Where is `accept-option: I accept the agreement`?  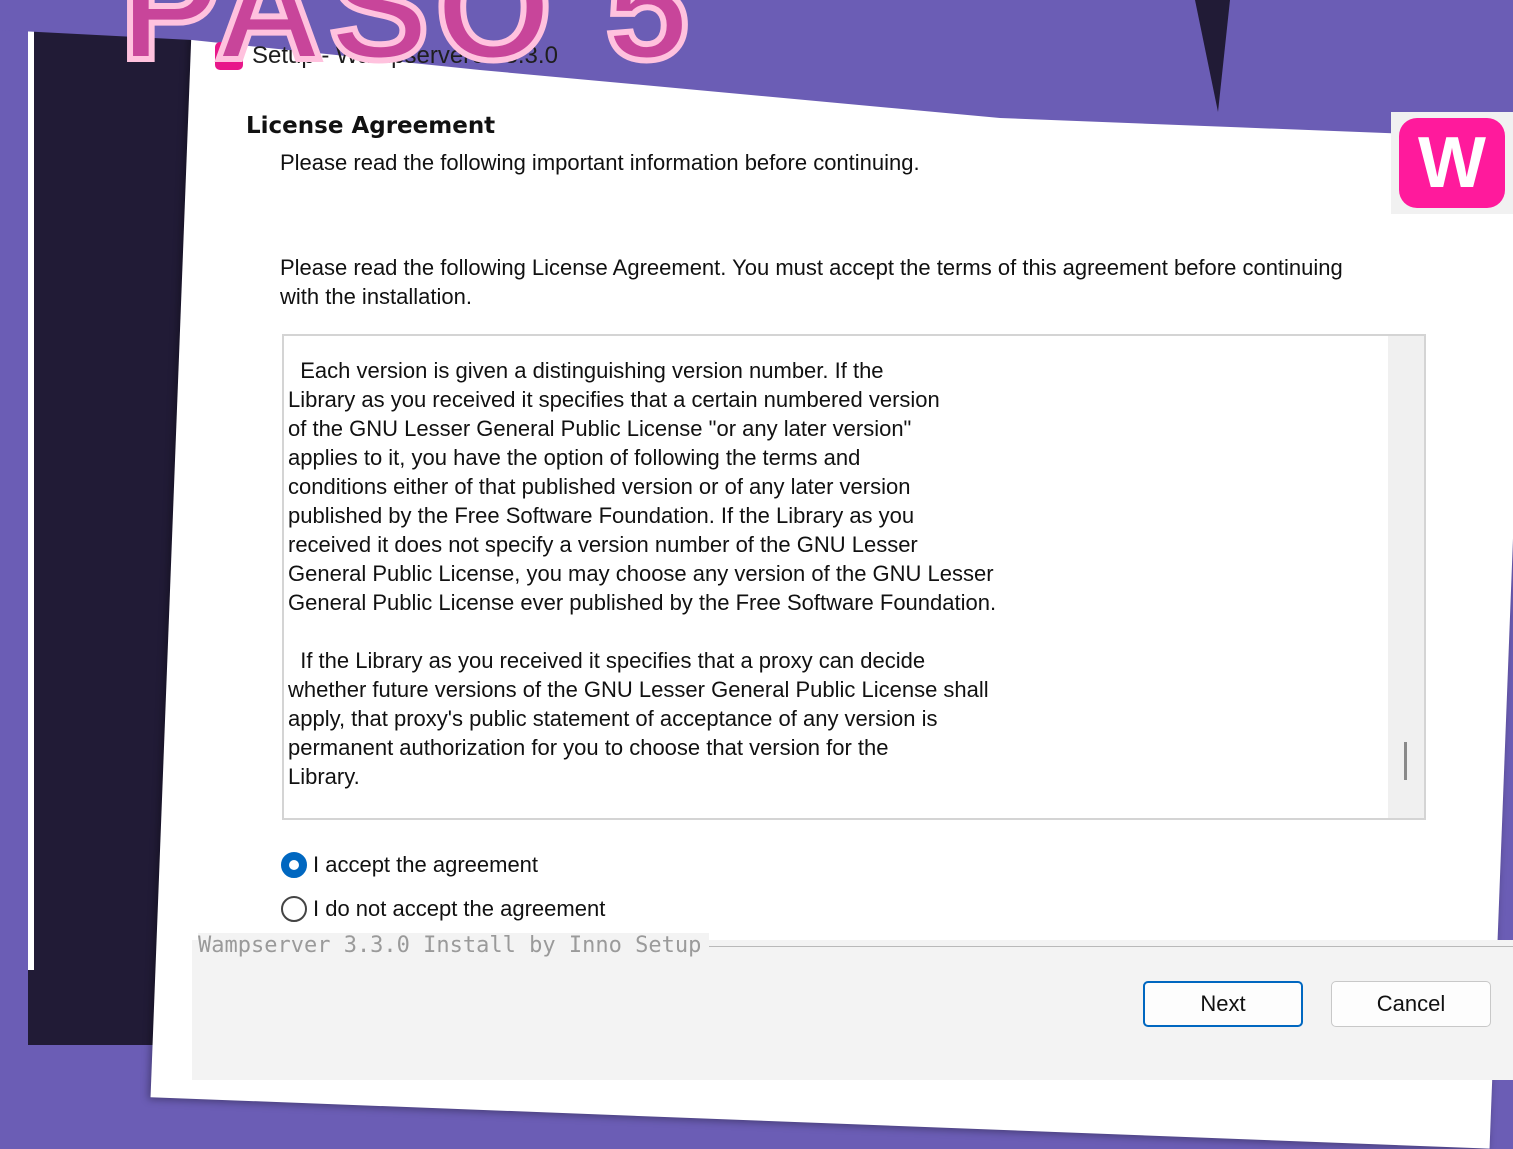
accept-option: I accept the agreement is located at coordinates (409, 865).